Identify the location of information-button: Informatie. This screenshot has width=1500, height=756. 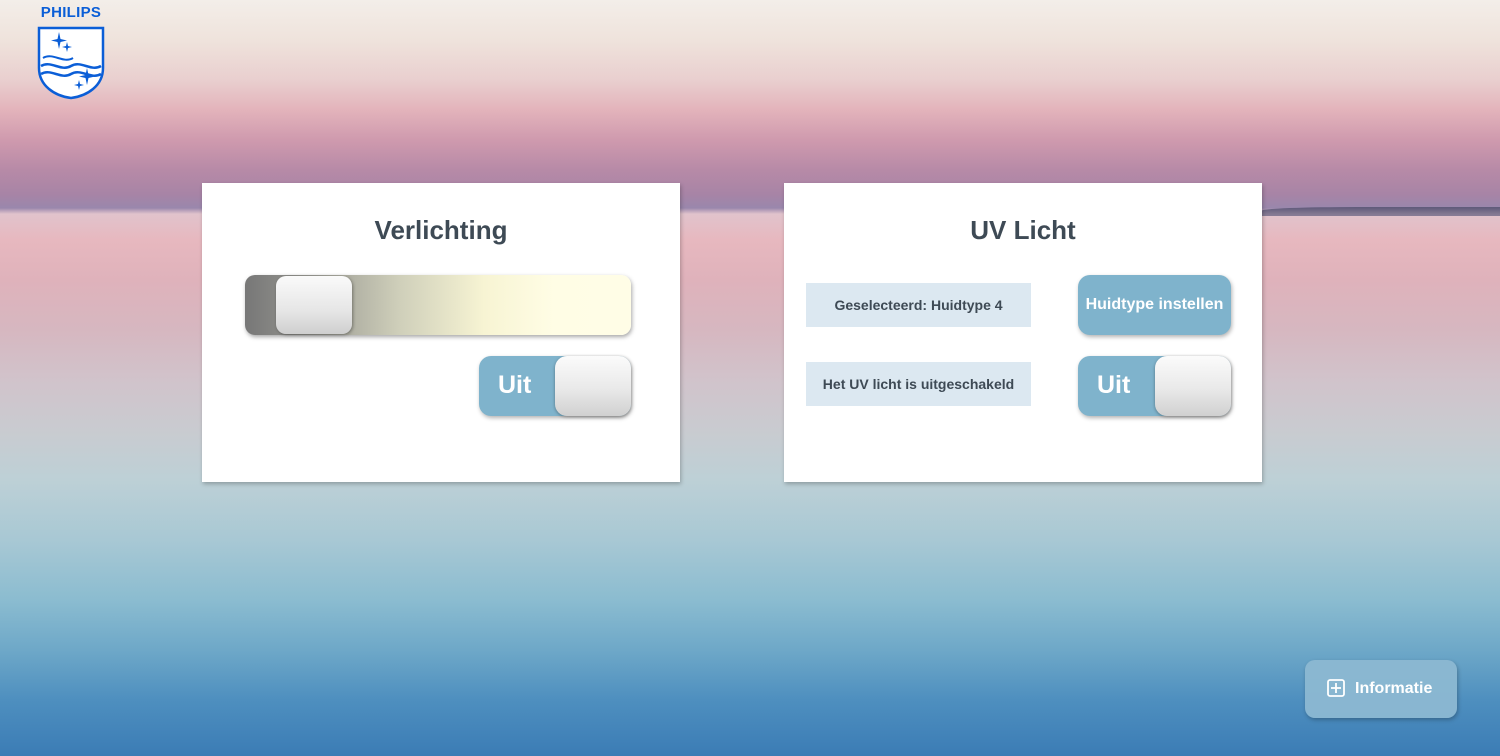
(1381, 689).